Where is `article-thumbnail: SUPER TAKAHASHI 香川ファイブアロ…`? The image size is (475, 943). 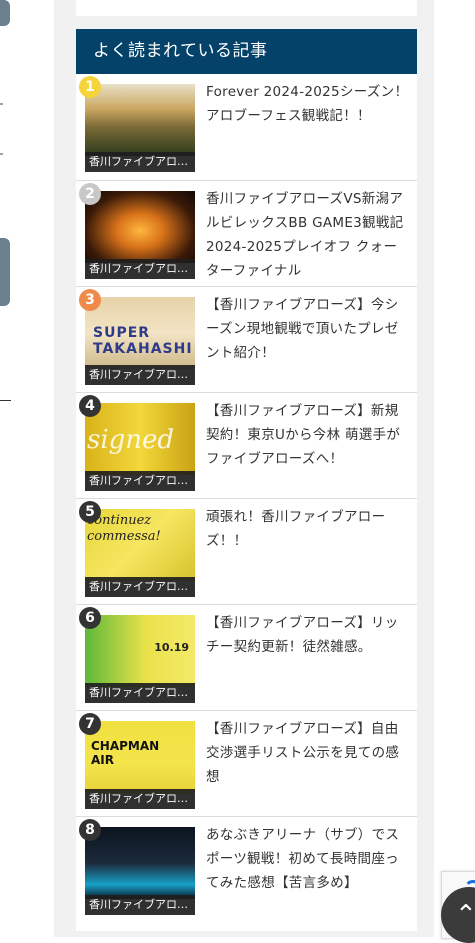
article-thumbnail: SUPER TAKAHASHI 香川ファイブアロ… is located at coordinates (140, 341).